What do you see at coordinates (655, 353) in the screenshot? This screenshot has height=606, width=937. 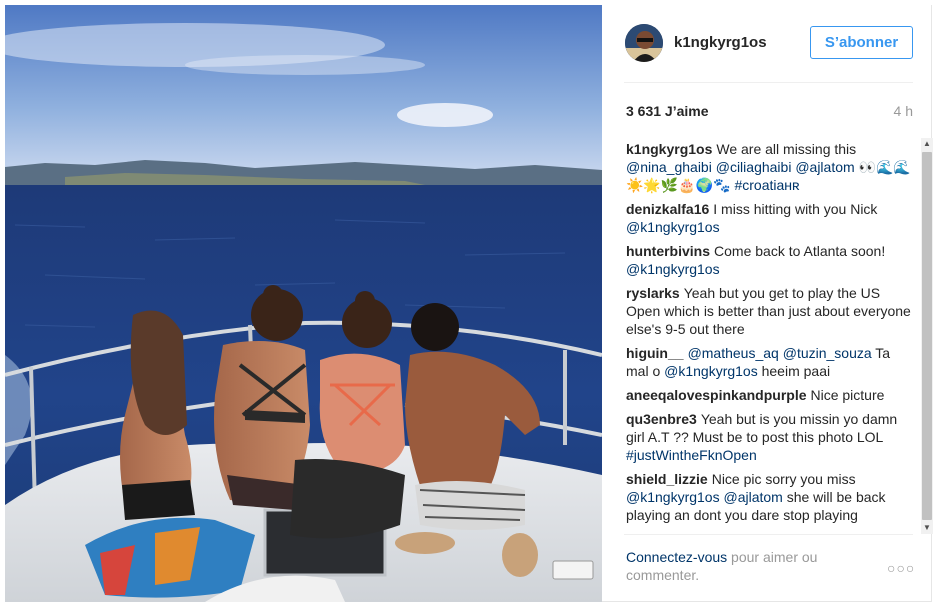 I see `comment-author-link: higuin__` at bounding box center [655, 353].